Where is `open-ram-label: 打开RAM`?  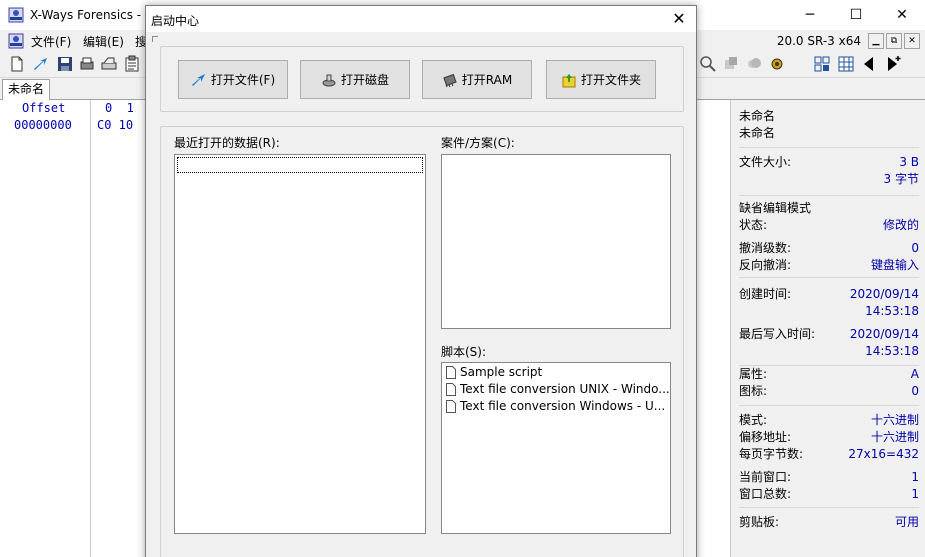
open-ram-label: 打开RAM is located at coordinates (487, 80).